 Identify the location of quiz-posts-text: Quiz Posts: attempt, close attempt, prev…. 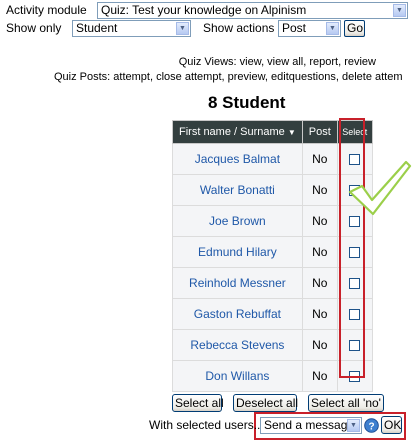
(228, 77).